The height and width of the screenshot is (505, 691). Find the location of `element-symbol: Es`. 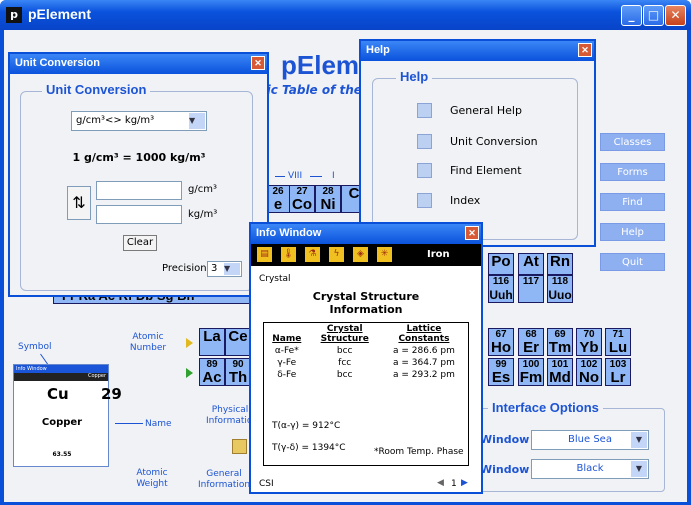

element-symbol: Es is located at coordinates (501, 377).